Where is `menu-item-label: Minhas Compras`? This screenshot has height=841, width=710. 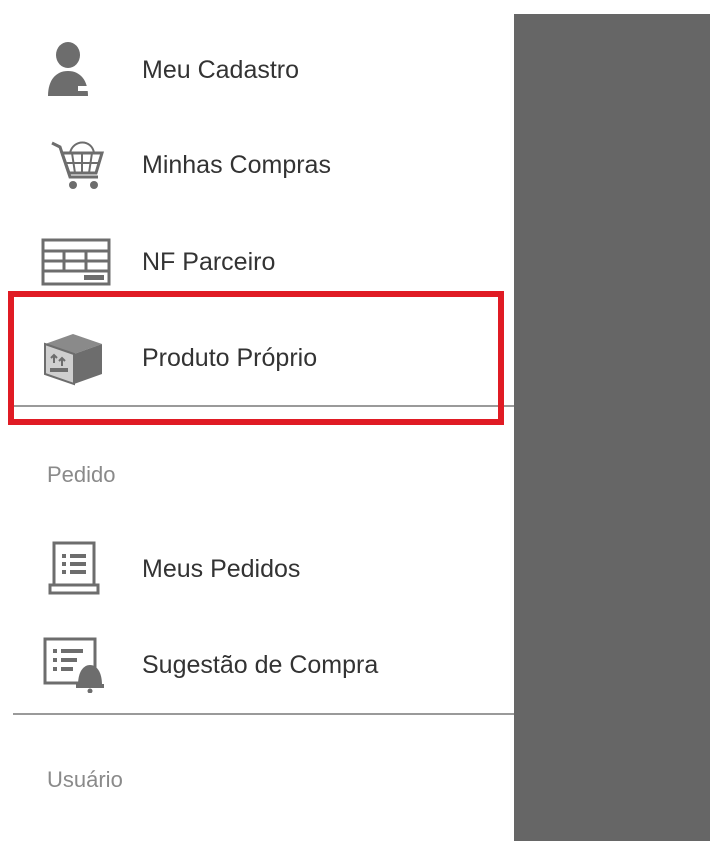 menu-item-label: Minhas Compras is located at coordinates (236, 165).